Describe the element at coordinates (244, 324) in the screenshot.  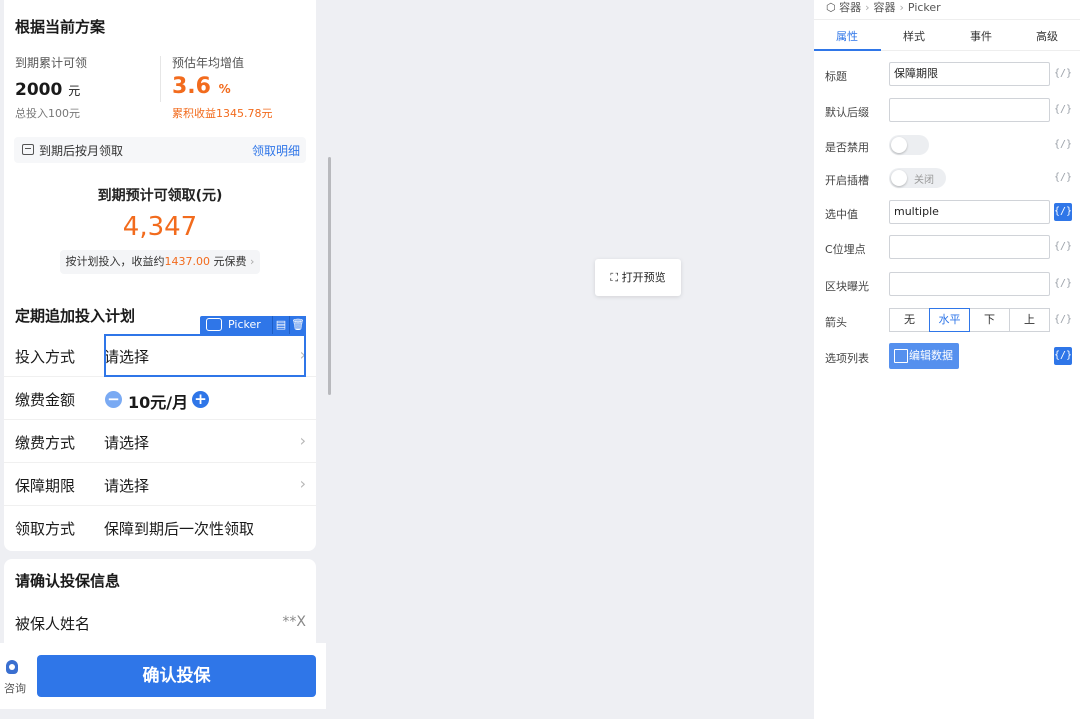
I see `picker-tag-label: Picker` at that location.